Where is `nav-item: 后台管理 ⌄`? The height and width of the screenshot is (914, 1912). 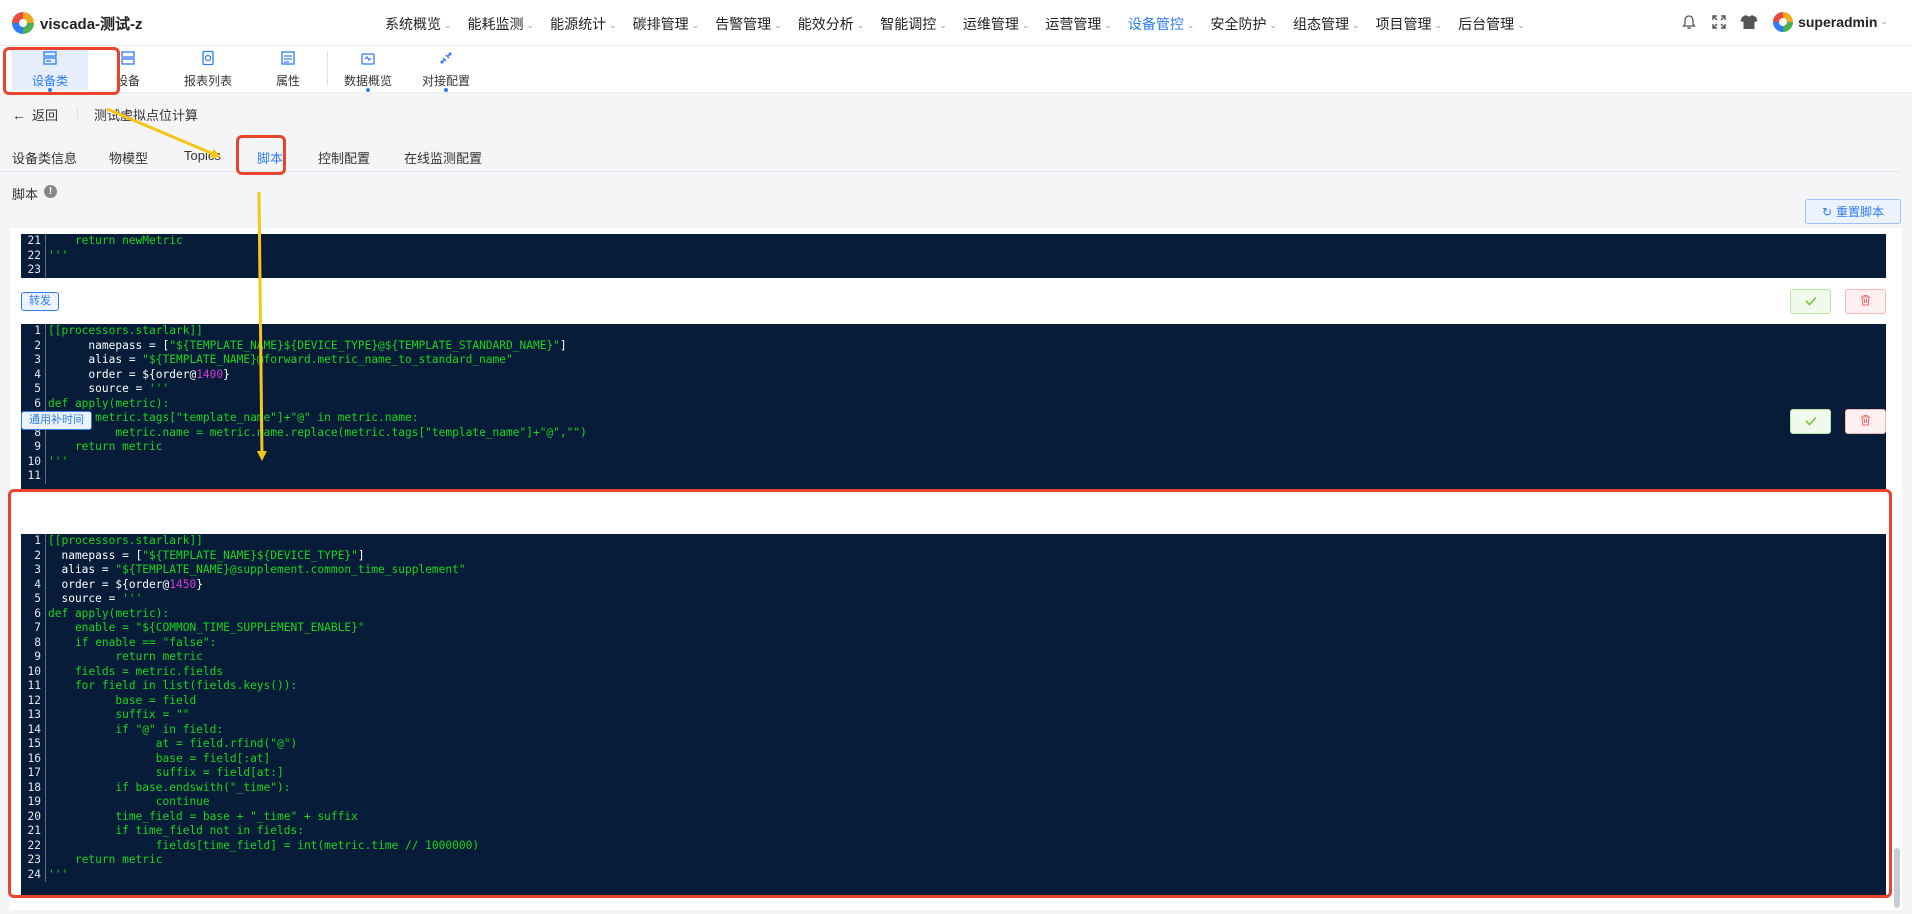
nav-item: 后台管理 ⌄ is located at coordinates (1491, 24).